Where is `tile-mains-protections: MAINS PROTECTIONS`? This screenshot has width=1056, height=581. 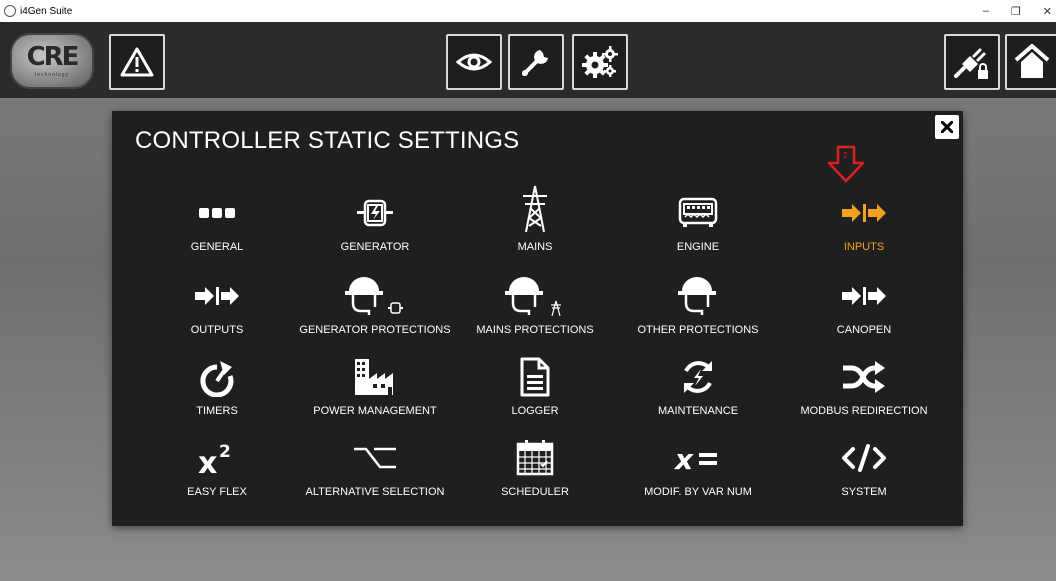 tile-mains-protections: MAINS PROTECTIONS is located at coordinates (535, 309).